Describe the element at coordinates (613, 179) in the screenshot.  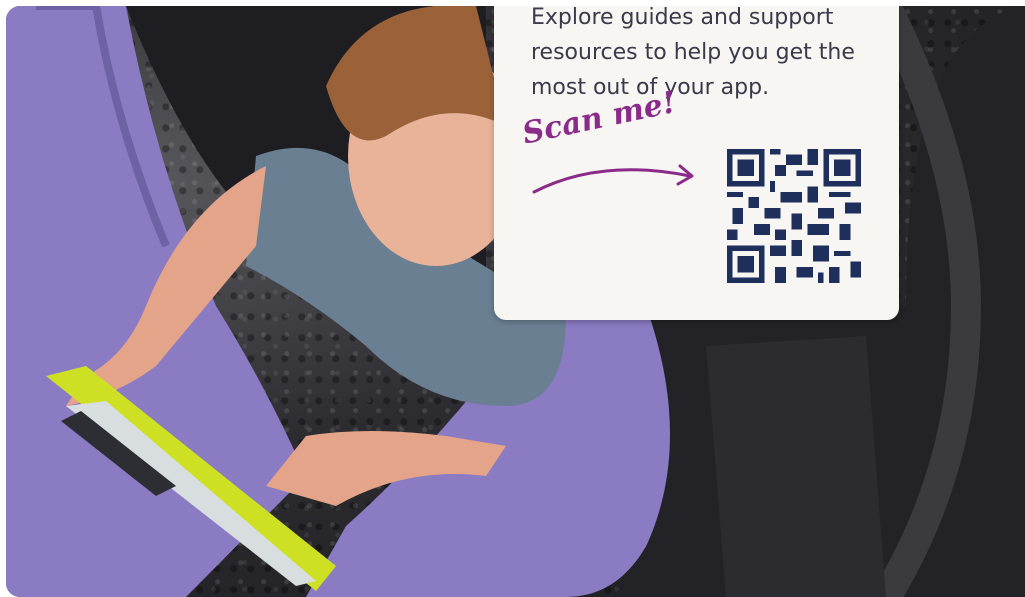
I see `curved-arrow-icon` at that location.